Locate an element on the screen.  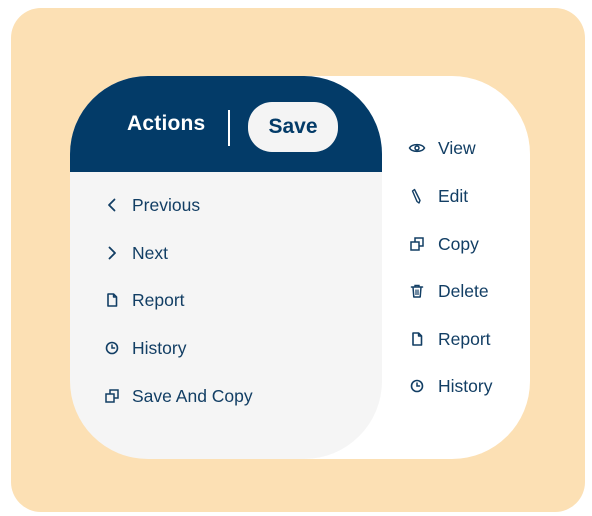
menu-item-edit: Edit is located at coordinates (438, 196).